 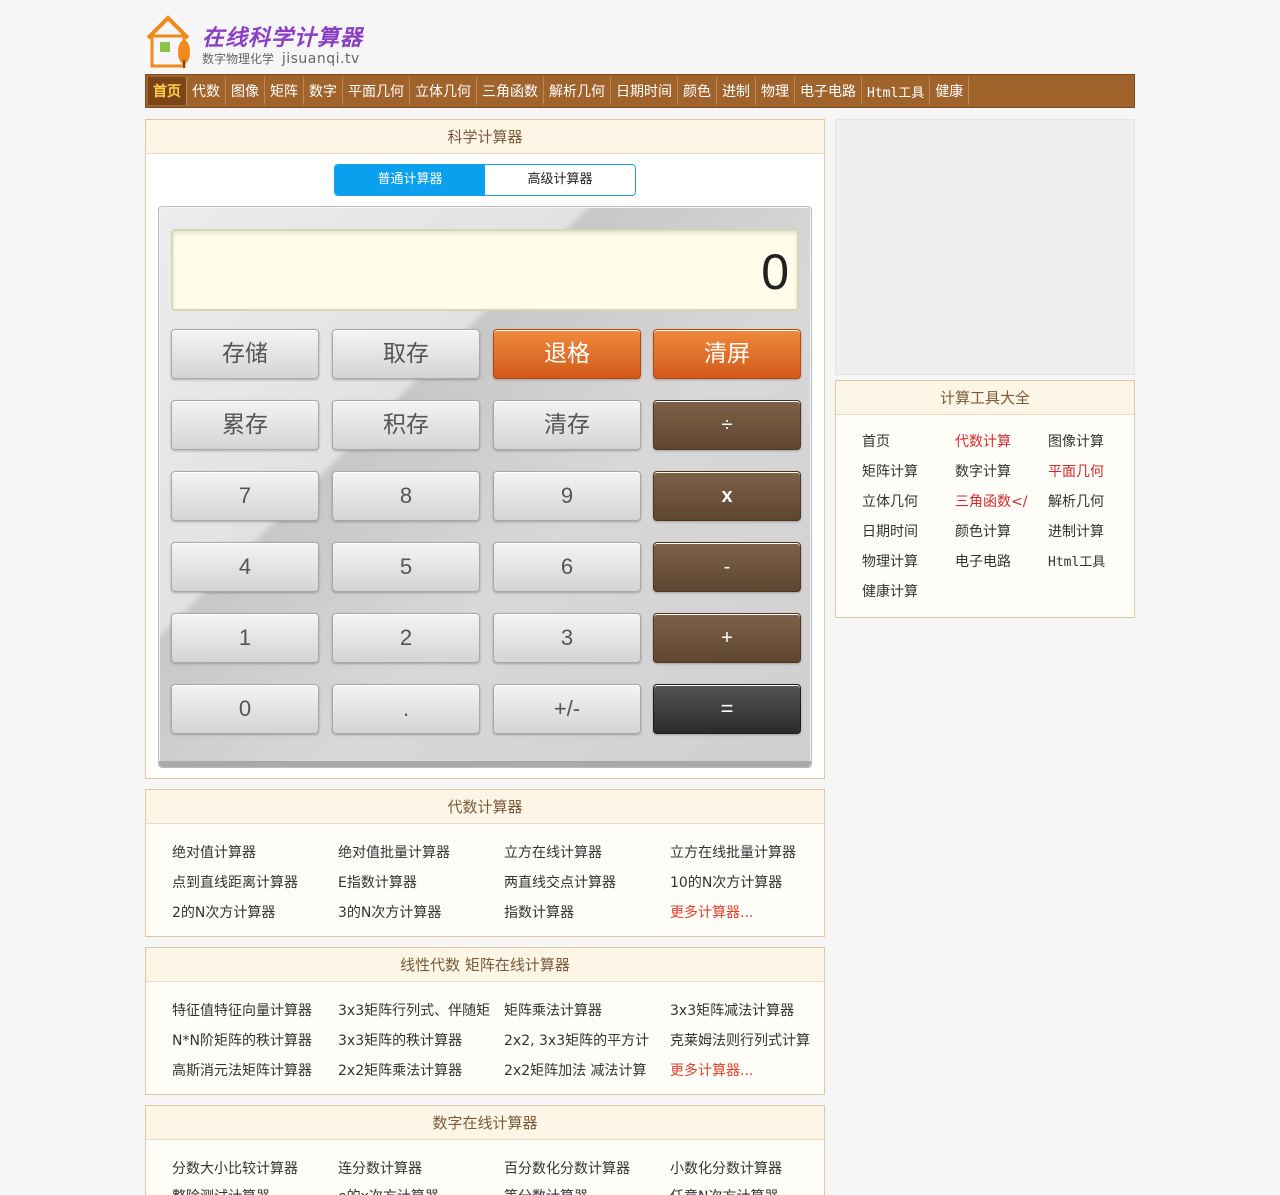 What do you see at coordinates (380, 1168) in the screenshot?
I see `list-item: 连分数计算器` at bounding box center [380, 1168].